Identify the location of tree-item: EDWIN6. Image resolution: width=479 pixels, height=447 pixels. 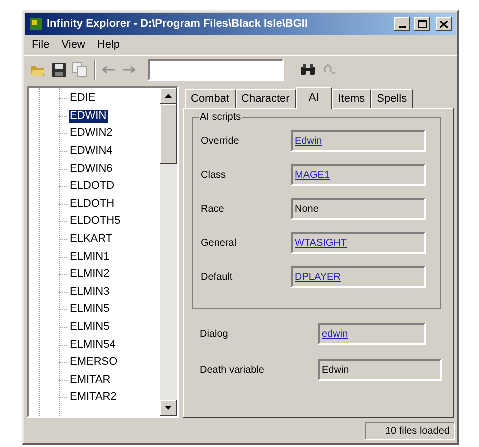
(91, 169).